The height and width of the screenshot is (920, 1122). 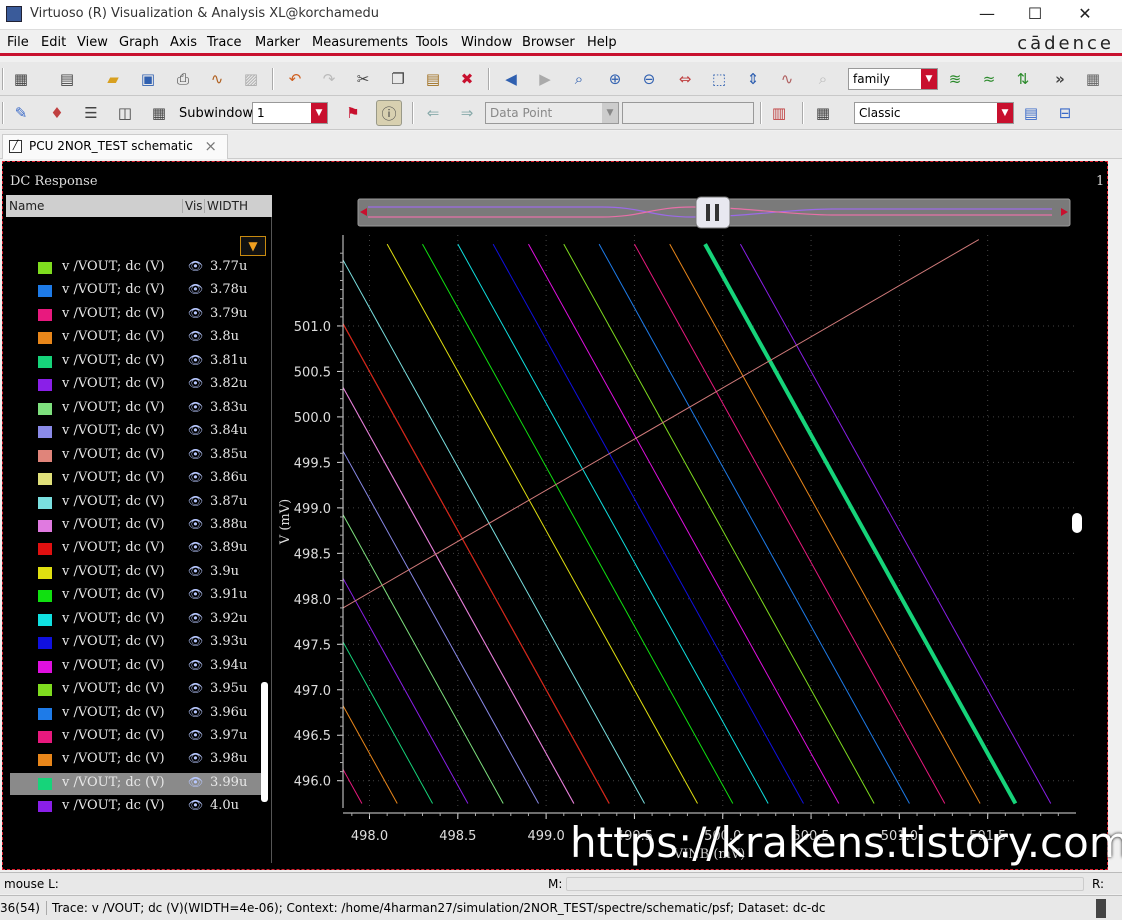 What do you see at coordinates (183, 79) in the screenshot?
I see `print-icon: ⎙` at bounding box center [183, 79].